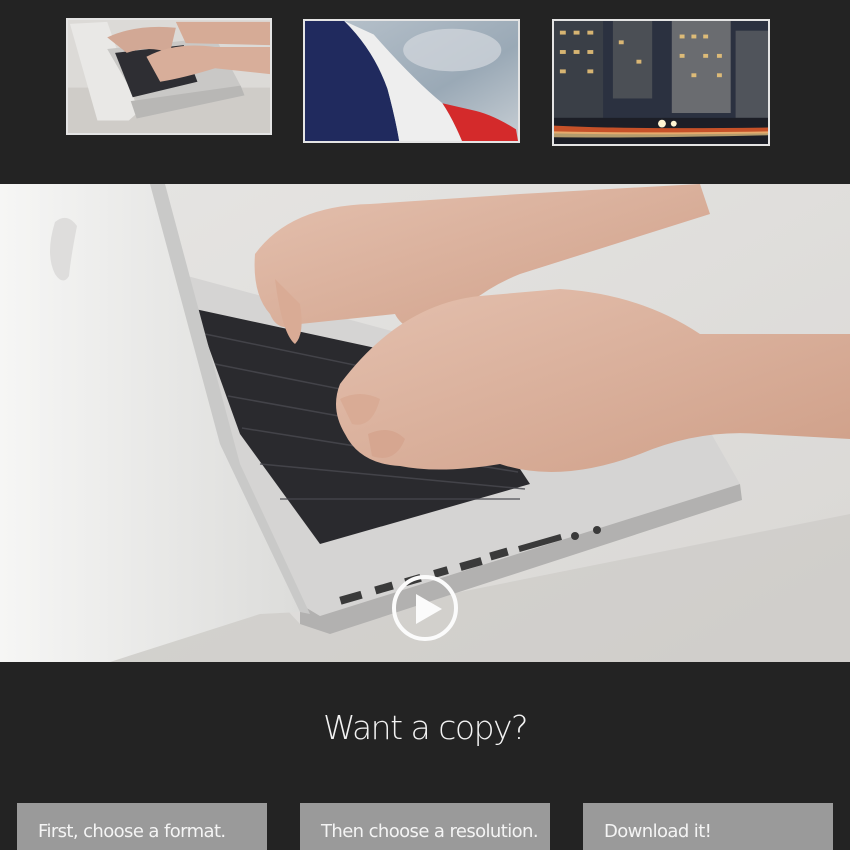 This screenshot has height=850, width=850. I want to click on thumbnail-flag-image, so click(411, 81).